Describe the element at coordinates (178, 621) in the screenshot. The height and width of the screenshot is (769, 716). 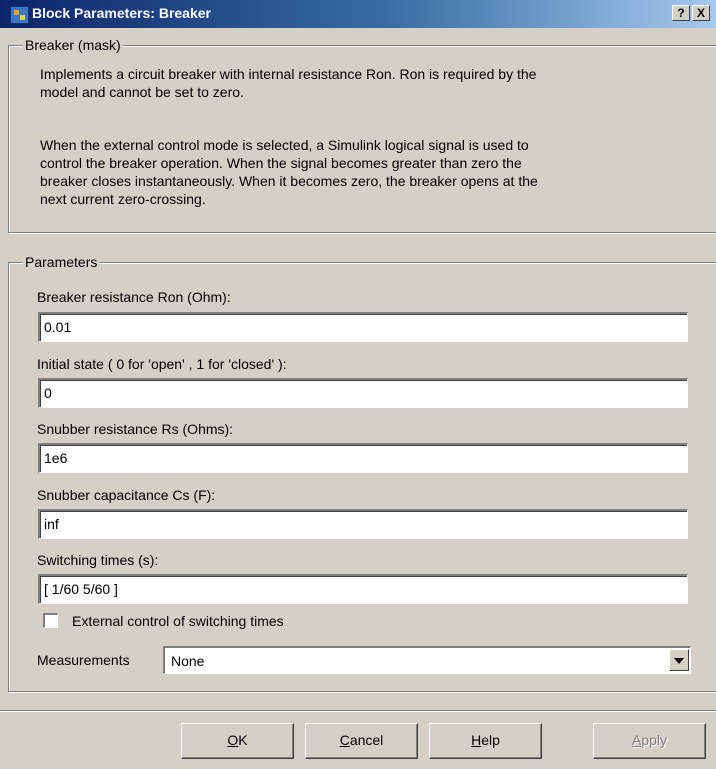
I see `external-control-label: External control of switching times` at that location.